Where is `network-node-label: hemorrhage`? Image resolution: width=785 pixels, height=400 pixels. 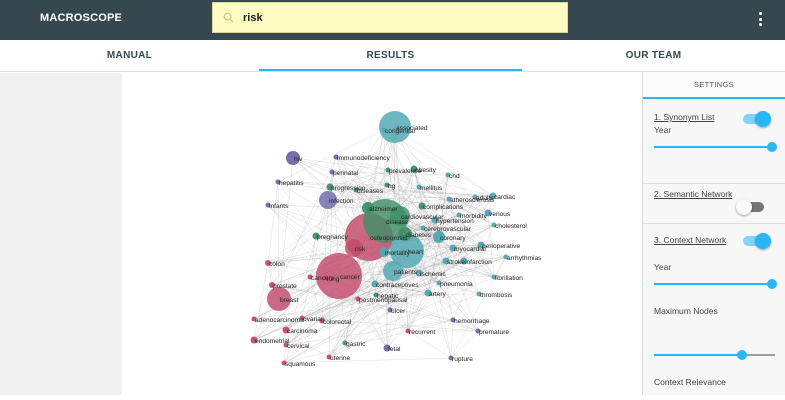 network-node-label: hemorrhage is located at coordinates (472, 321).